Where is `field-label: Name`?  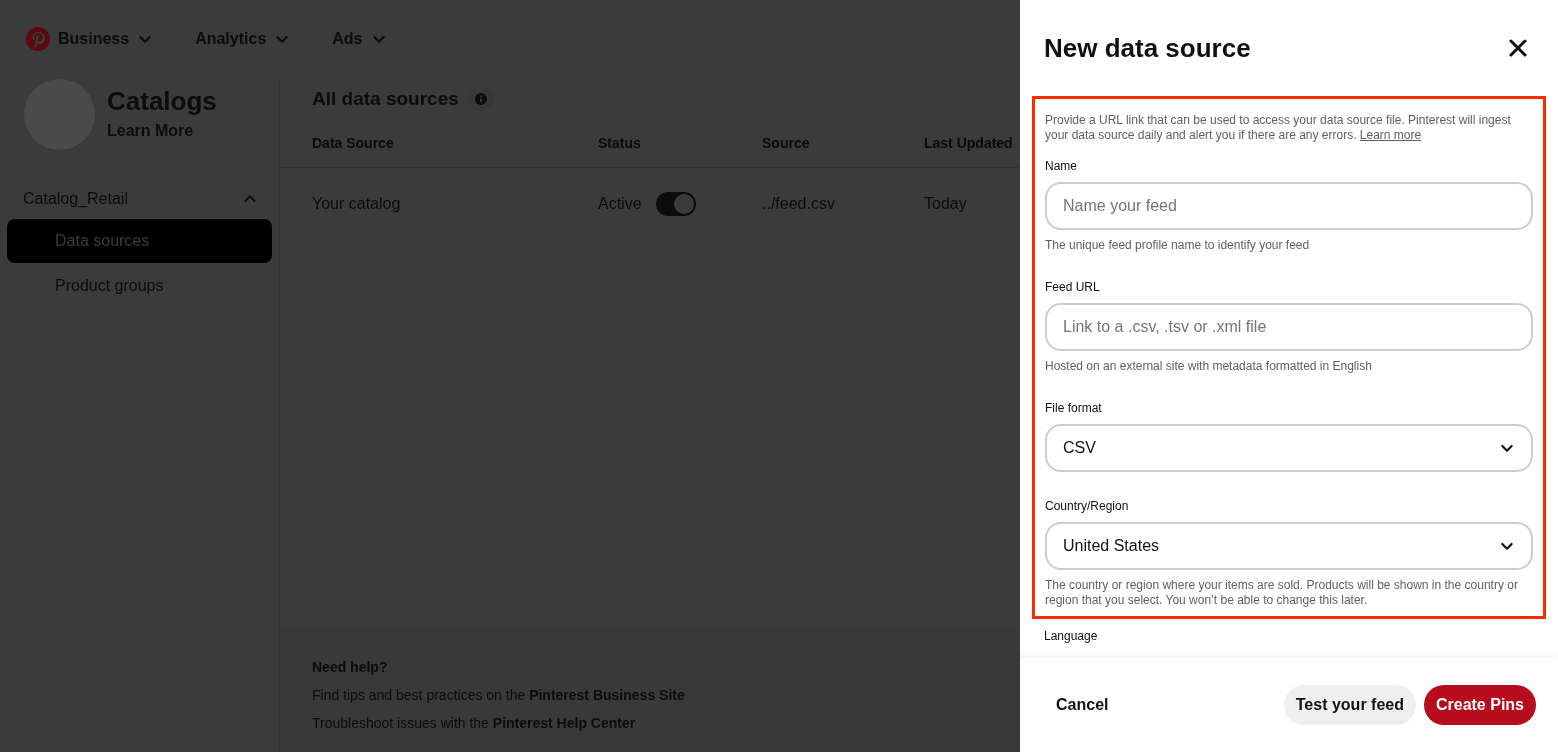 field-label: Name is located at coordinates (1061, 166).